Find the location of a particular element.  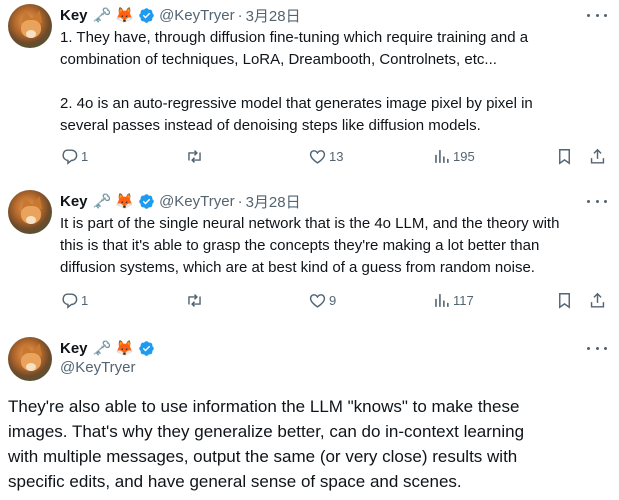

text-line is located at coordinates (336, 82).